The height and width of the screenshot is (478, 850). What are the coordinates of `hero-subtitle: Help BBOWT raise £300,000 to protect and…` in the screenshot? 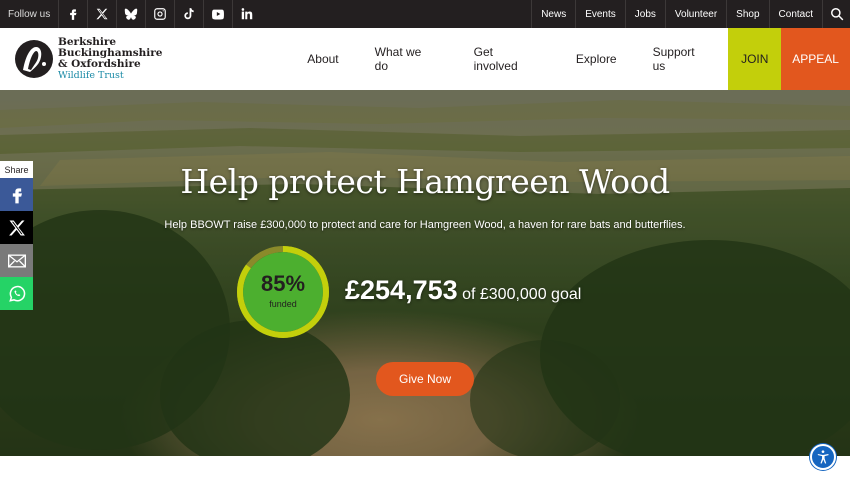 It's located at (425, 225).